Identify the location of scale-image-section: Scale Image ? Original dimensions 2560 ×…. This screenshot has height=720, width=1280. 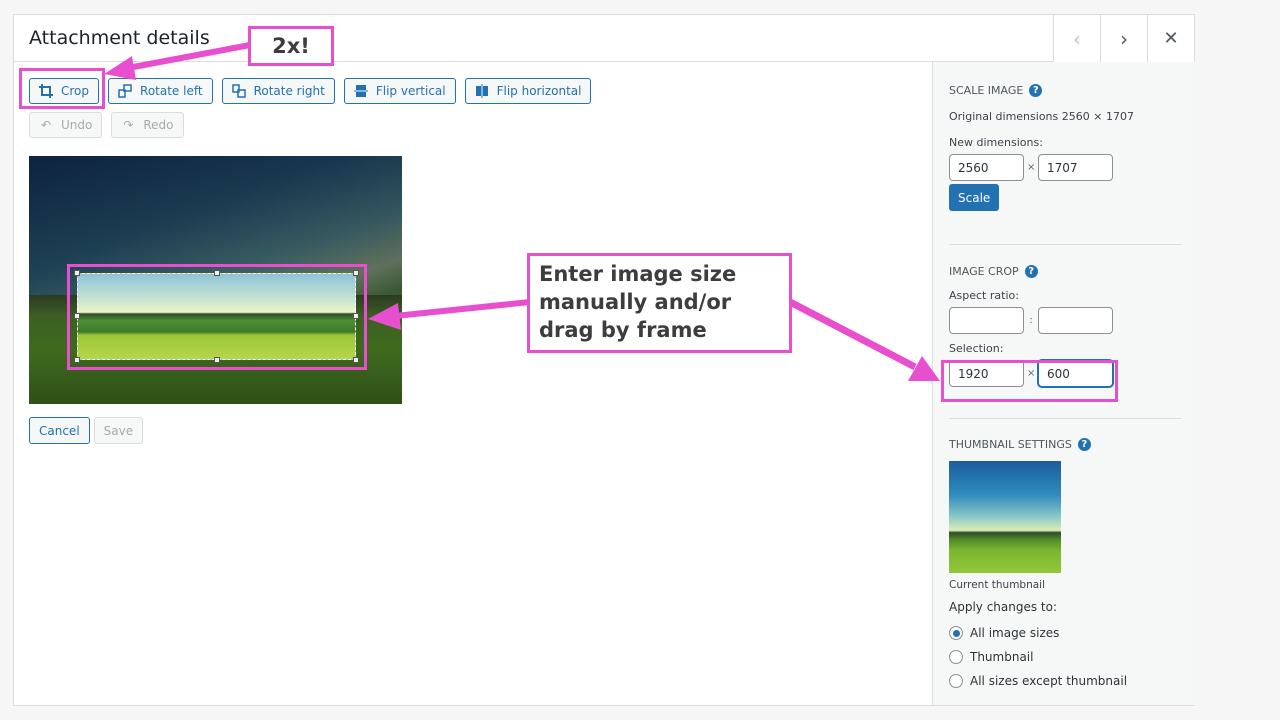
(1065, 147).